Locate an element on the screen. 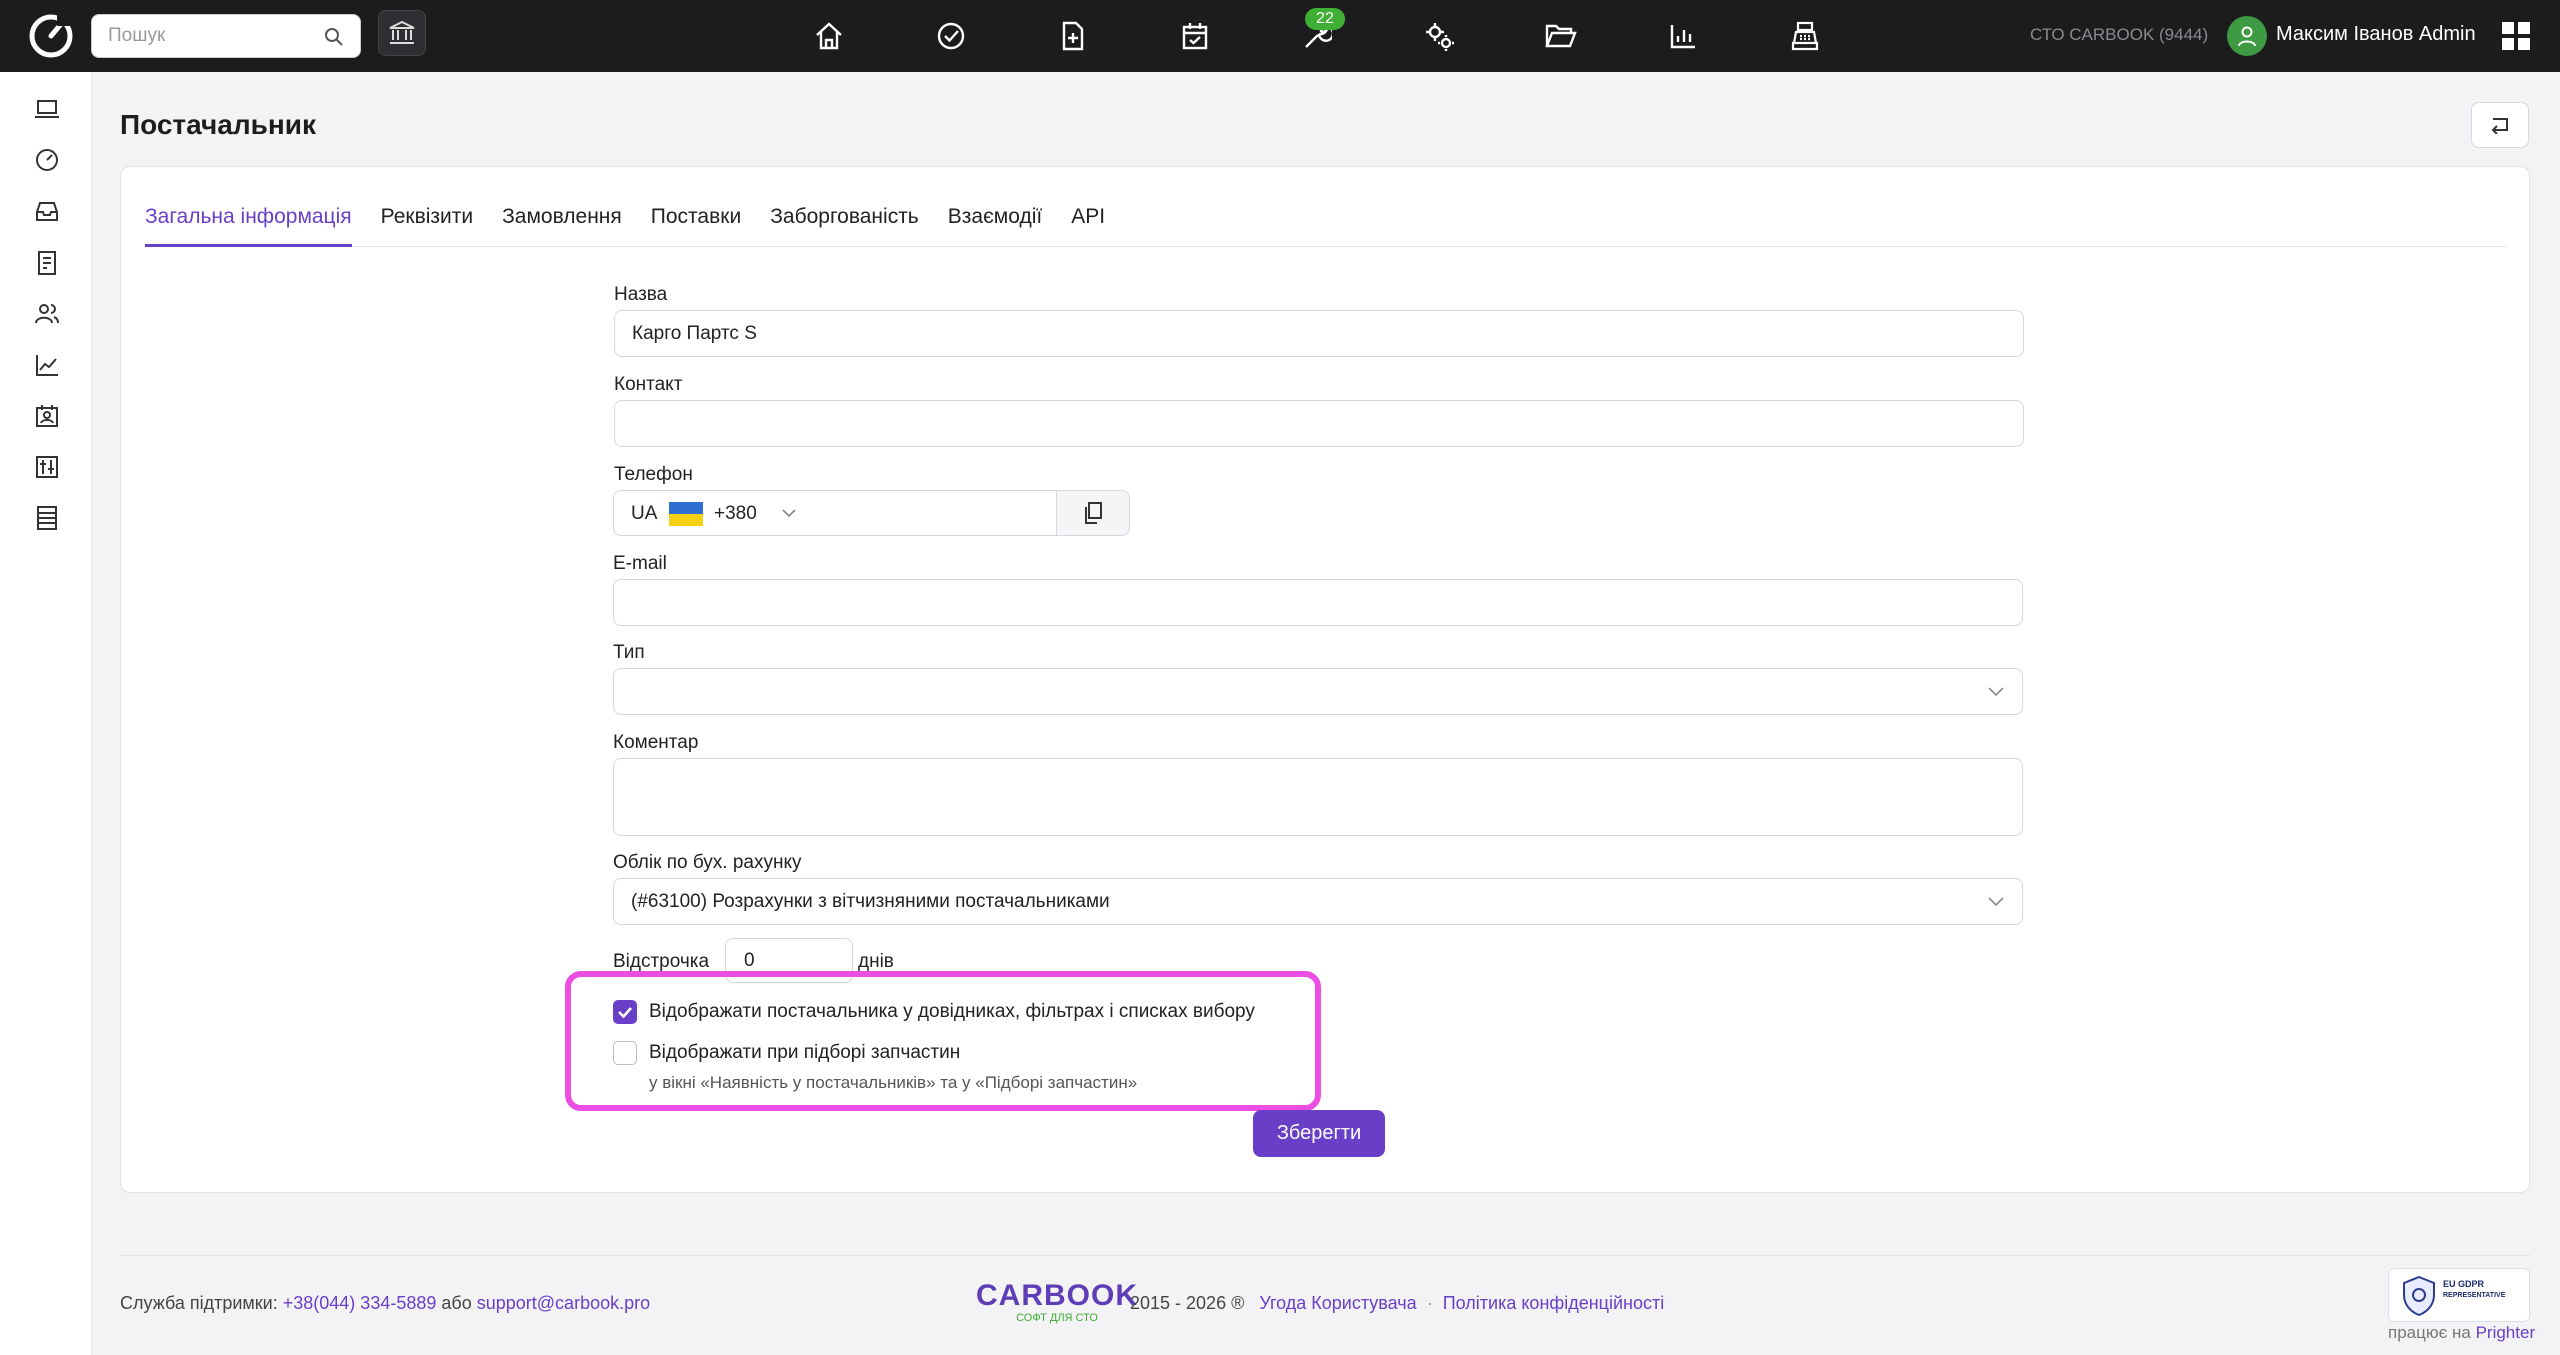 The height and width of the screenshot is (1355, 2560). organization-name: СТО CARBOOK (9444) is located at coordinates (2119, 34).